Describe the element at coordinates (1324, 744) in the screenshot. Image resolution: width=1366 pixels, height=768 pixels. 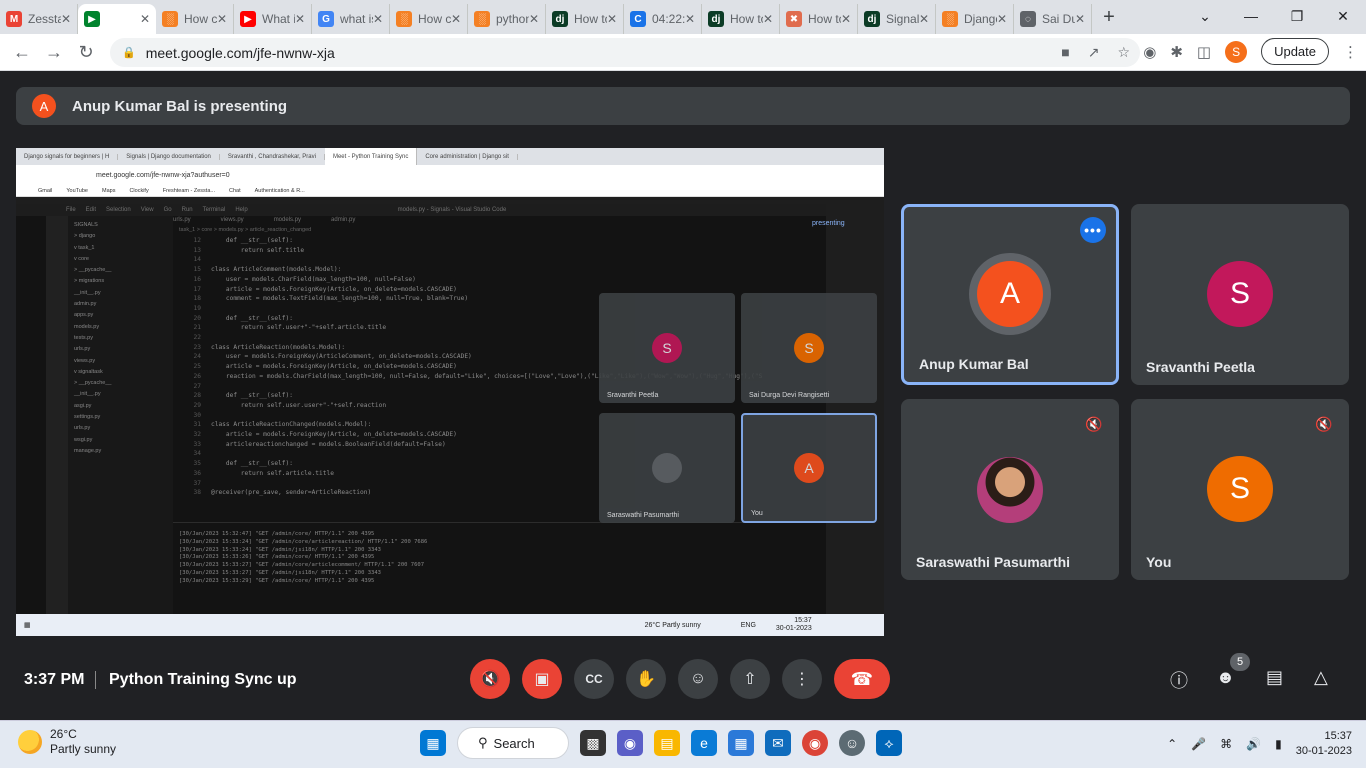
I see `clock: 15:37 30-01-2023` at that location.